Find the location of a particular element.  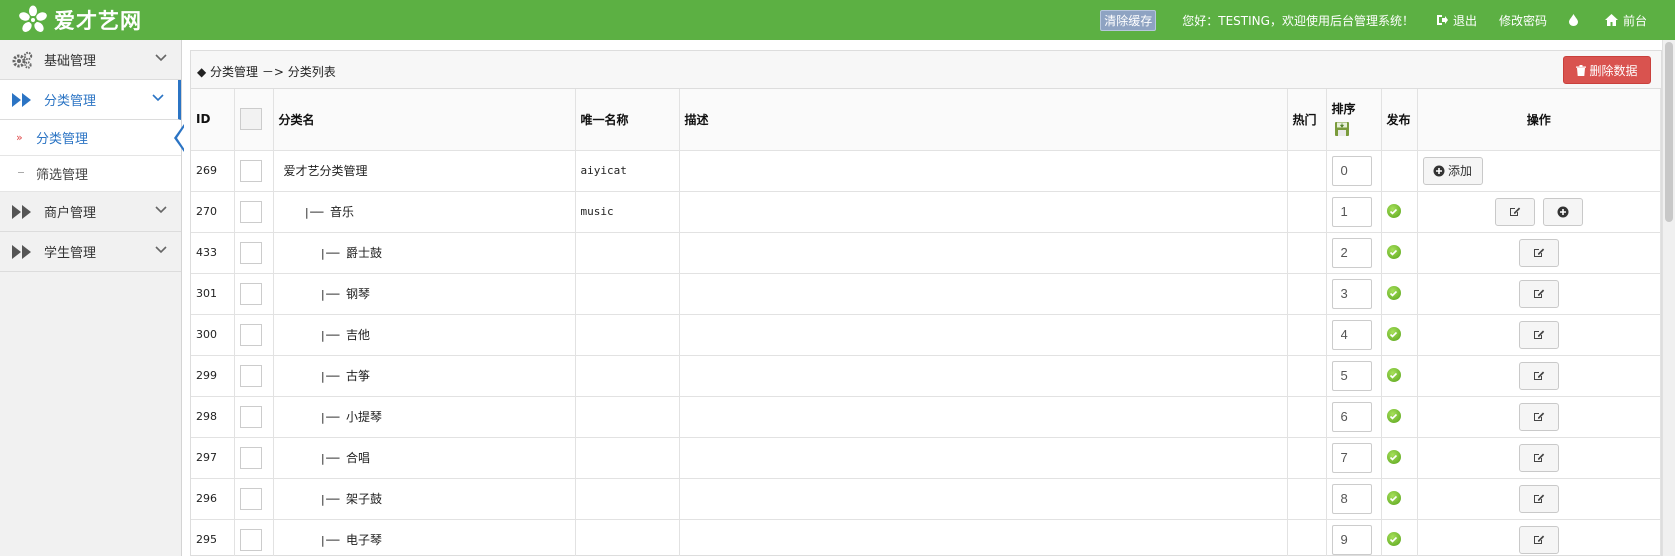

sidebar-subitem-label: 分类管理 is located at coordinates (62, 139).